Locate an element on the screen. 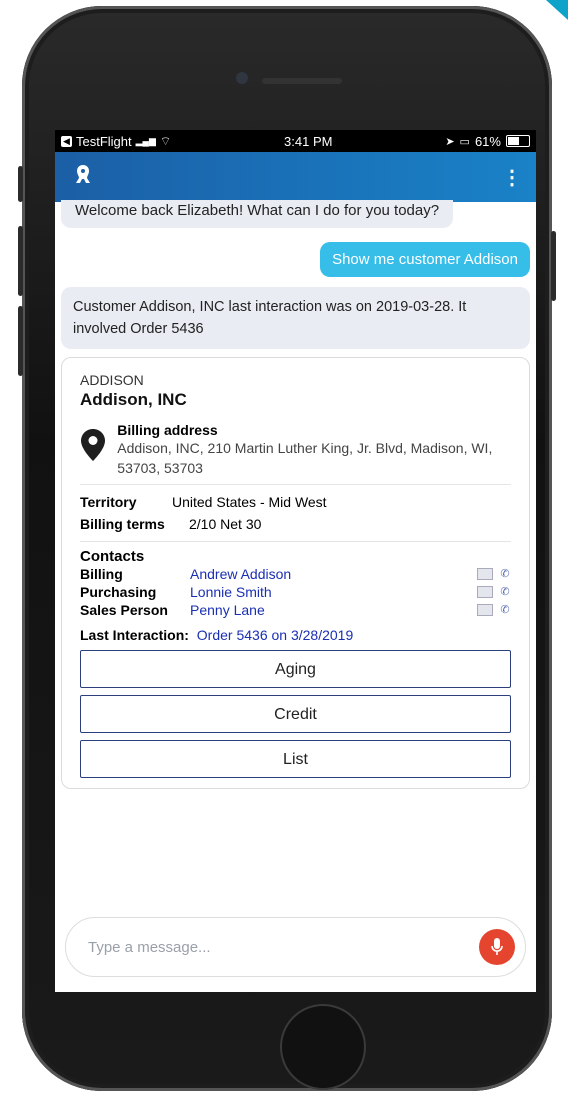  signal-icon: ▂▄▆ is located at coordinates (145, 140).